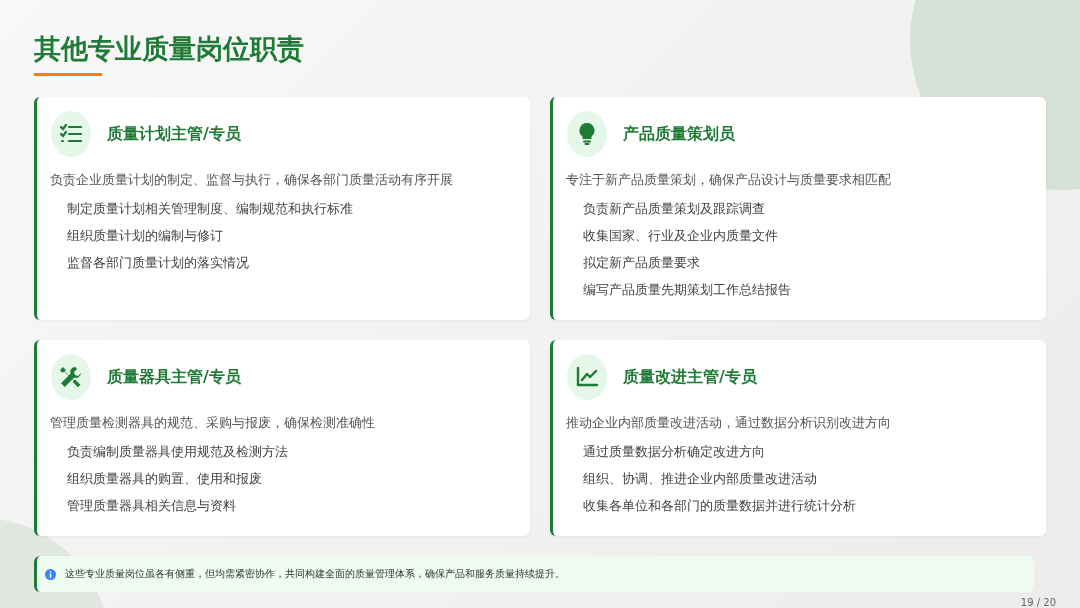  What do you see at coordinates (729, 180) in the screenshot?
I see `card-summary: 专注于新产品质量策划，确保产品设计与质量要求相匹配` at bounding box center [729, 180].